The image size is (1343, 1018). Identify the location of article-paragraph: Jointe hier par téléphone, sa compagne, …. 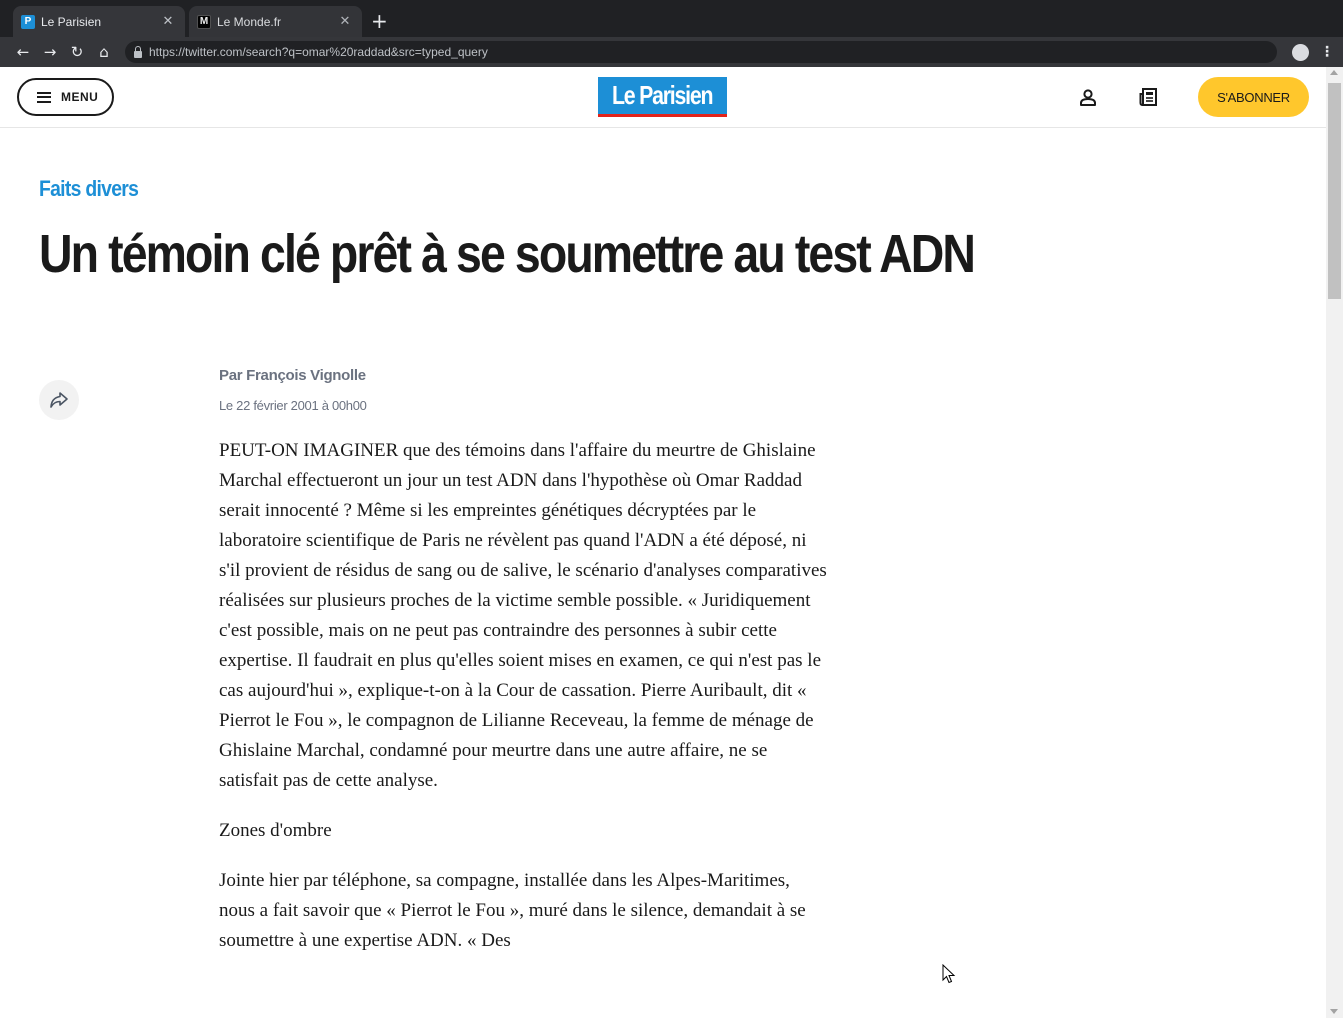
(512, 910).